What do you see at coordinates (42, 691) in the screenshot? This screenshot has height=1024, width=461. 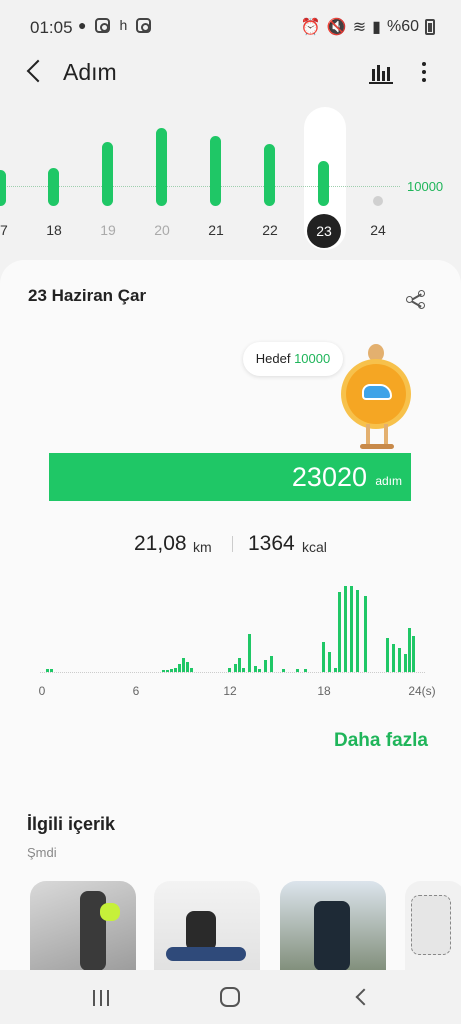 I see `hourly-x-label: 0` at bounding box center [42, 691].